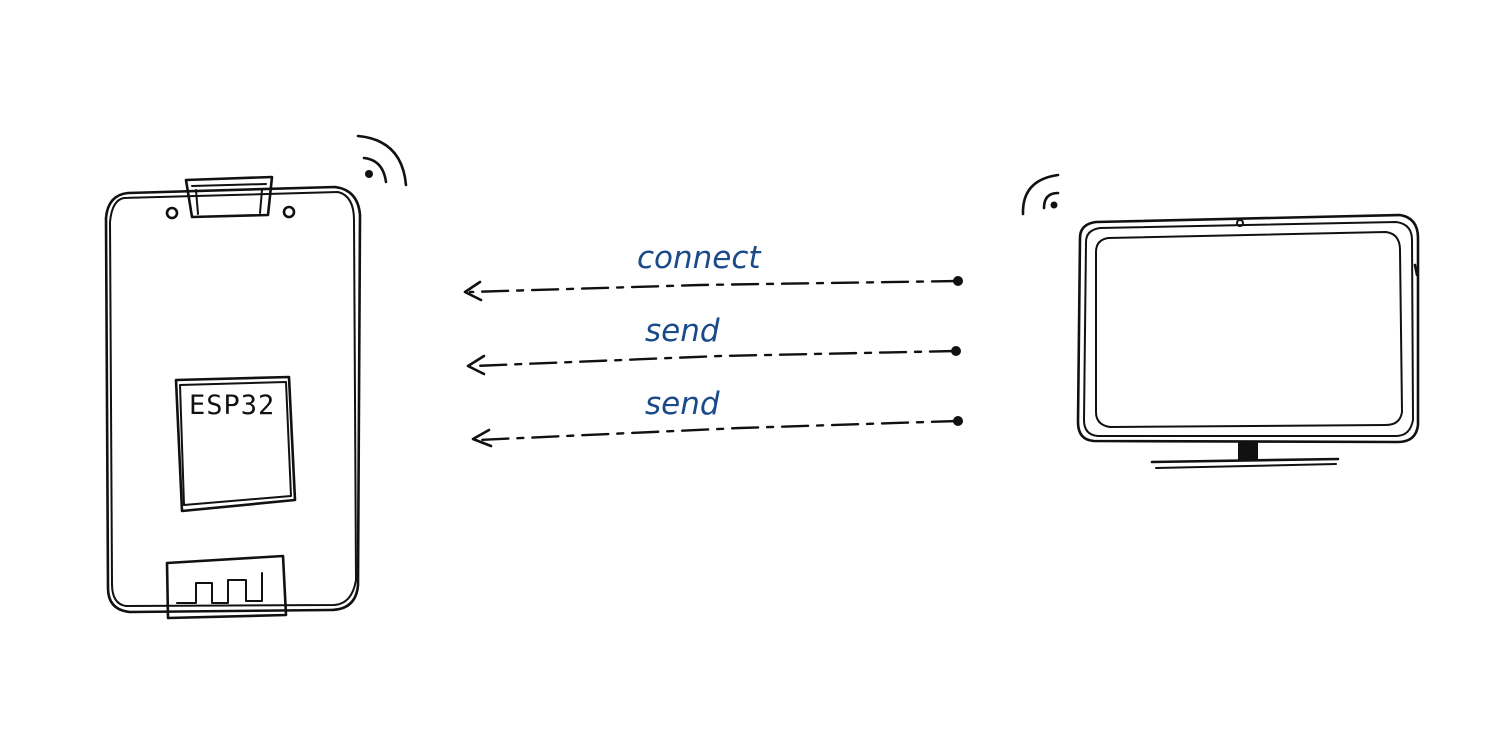 The height and width of the screenshot is (732, 1493). What do you see at coordinates (226, 587) in the screenshot?
I see `pcb-antenna-icon` at bounding box center [226, 587].